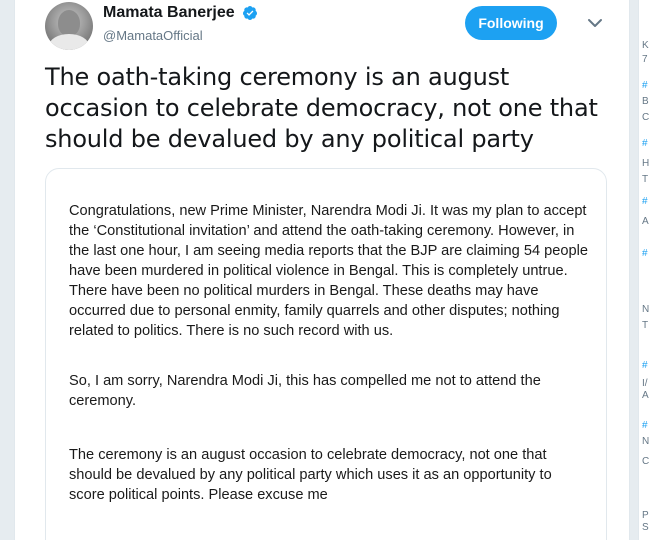 This screenshot has height=540, width=650. Describe the element at coordinates (646, 46) in the screenshot. I see `sidebar-trend-fragment: K` at that location.